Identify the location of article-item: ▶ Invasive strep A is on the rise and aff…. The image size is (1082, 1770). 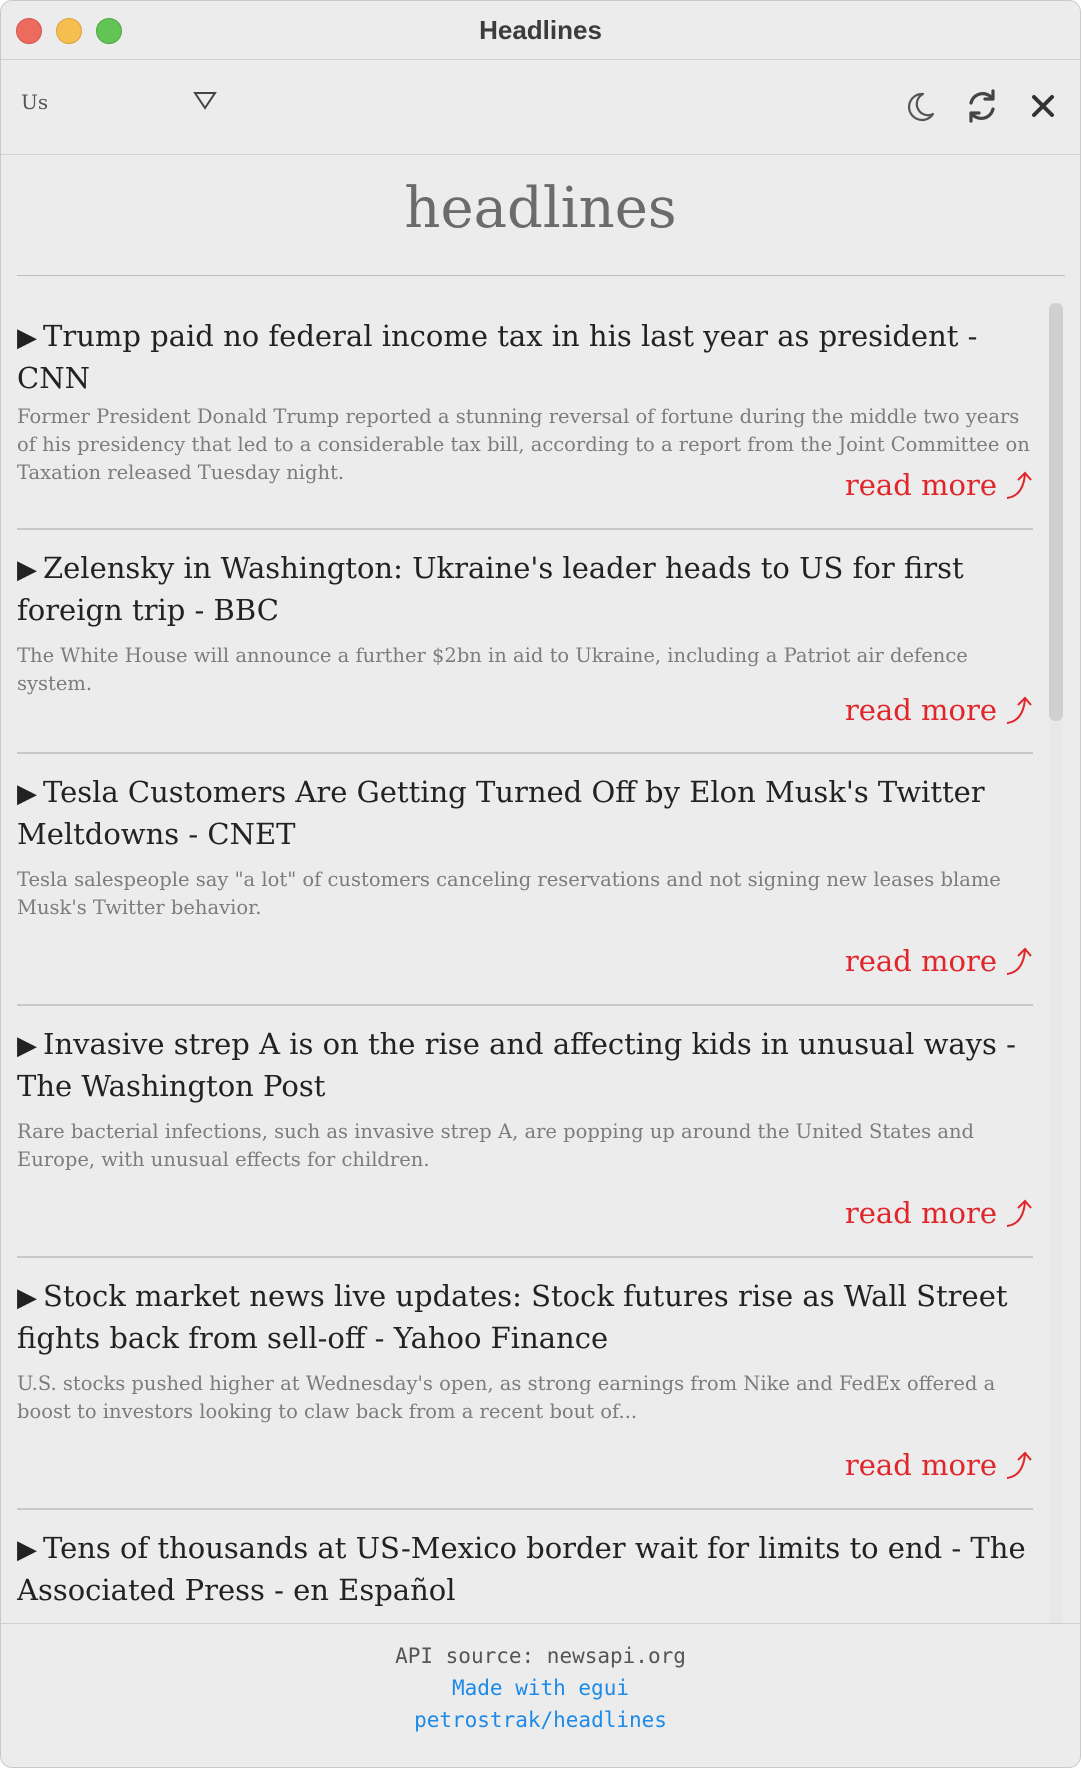
(525, 1132).